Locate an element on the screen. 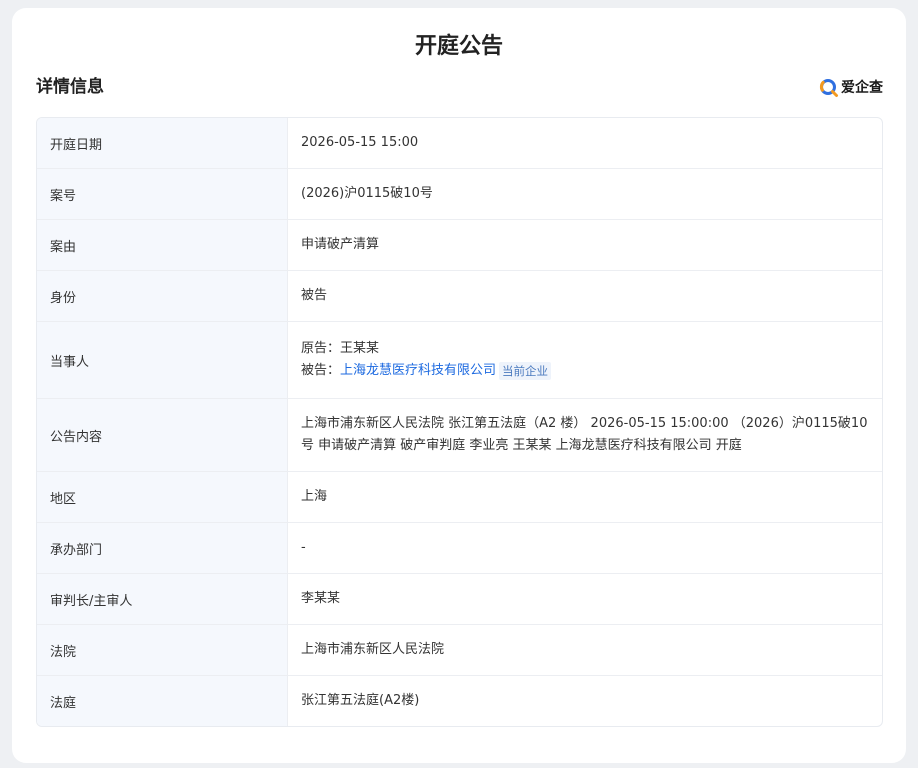 The height and width of the screenshot is (768, 918). case-cause-value: 申请破产清算 is located at coordinates (340, 244).